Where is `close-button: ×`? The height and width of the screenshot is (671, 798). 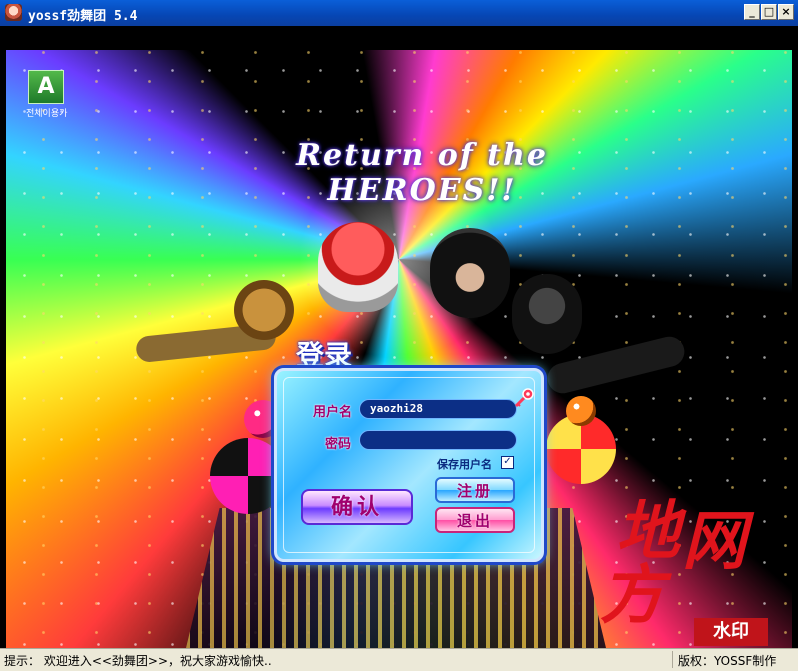
close-button: × is located at coordinates (786, 12).